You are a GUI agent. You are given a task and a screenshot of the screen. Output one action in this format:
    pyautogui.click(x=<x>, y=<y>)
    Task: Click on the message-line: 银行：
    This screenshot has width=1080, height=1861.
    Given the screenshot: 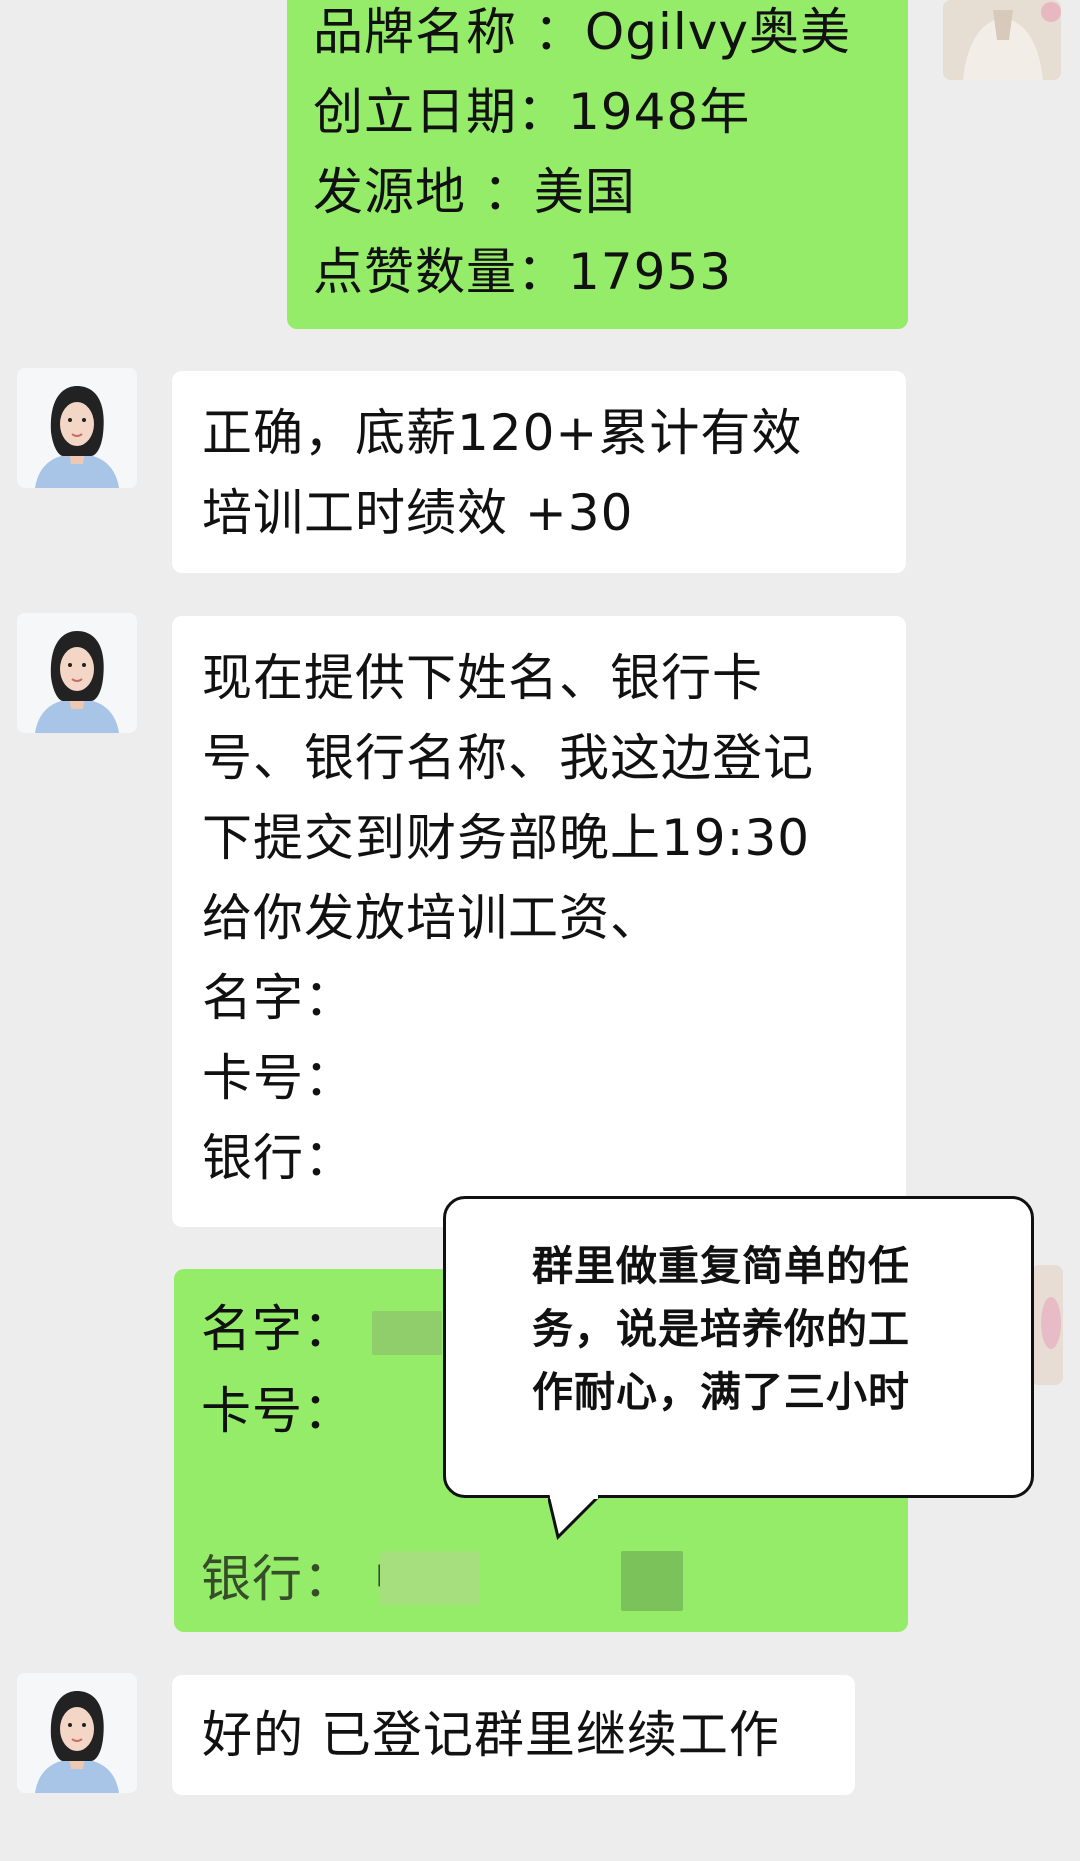 What is the action you would take?
    pyautogui.click(x=278, y=1158)
    